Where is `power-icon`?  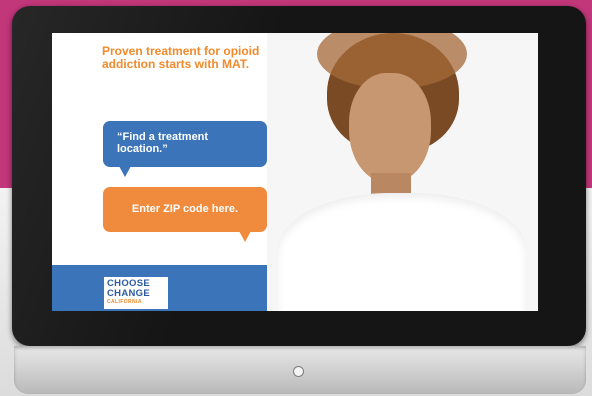 power-icon is located at coordinates (298, 371).